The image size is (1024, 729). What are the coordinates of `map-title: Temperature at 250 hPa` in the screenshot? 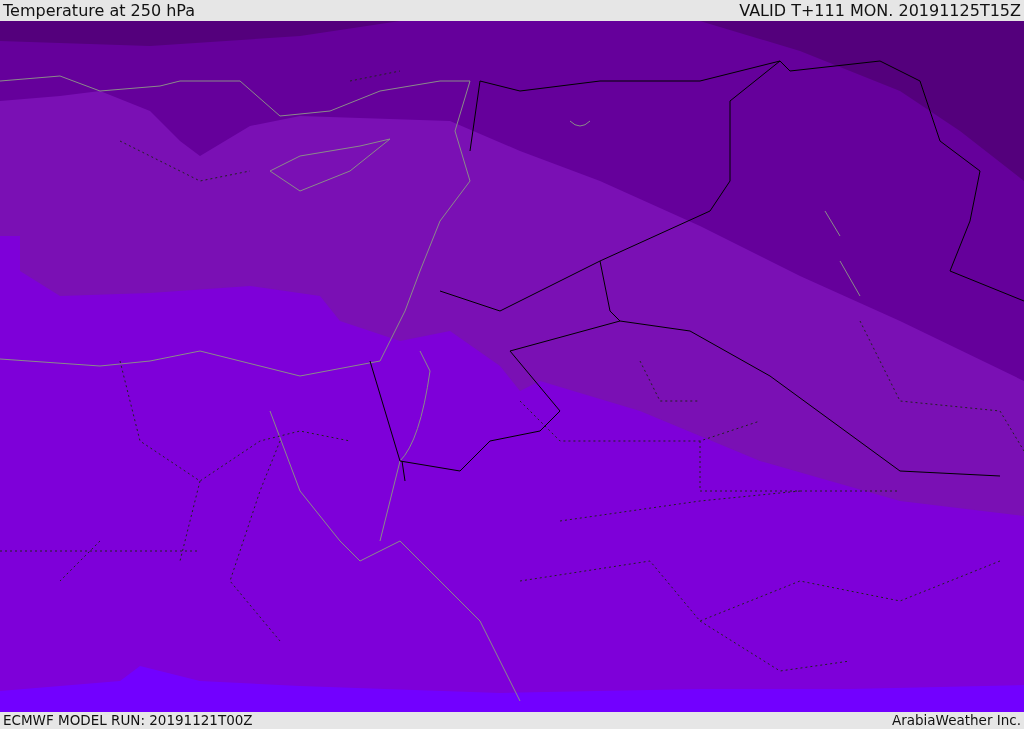 It's located at (99, 10).